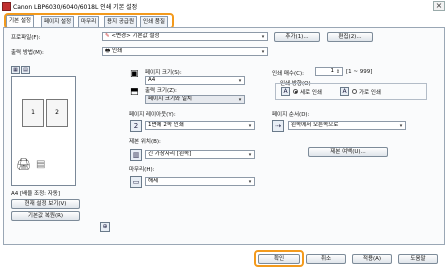 This screenshot has height=272, width=448. Describe the element at coordinates (195, 80) in the screenshot. I see `page-size-dropdown: A4 ▾` at that location.